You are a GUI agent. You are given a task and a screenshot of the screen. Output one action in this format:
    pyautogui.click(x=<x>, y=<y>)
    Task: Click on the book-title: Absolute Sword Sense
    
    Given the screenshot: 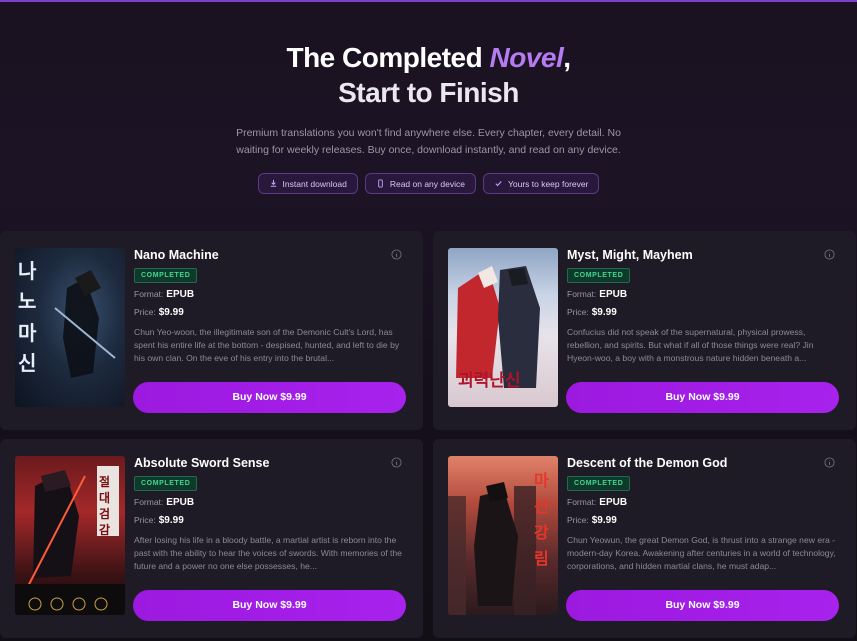 What is the action you would take?
    pyautogui.click(x=201, y=463)
    